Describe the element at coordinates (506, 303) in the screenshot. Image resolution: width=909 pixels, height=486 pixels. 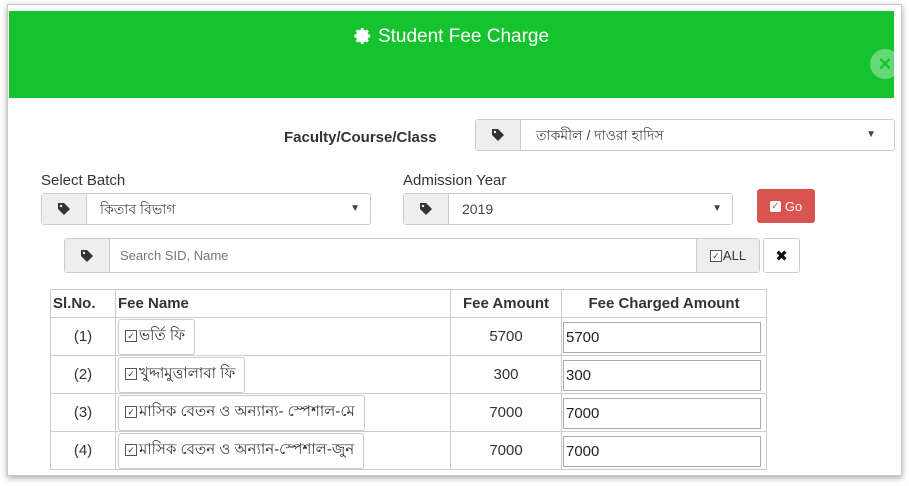
I see `col-header-fee-amount: Fee Amount` at that location.